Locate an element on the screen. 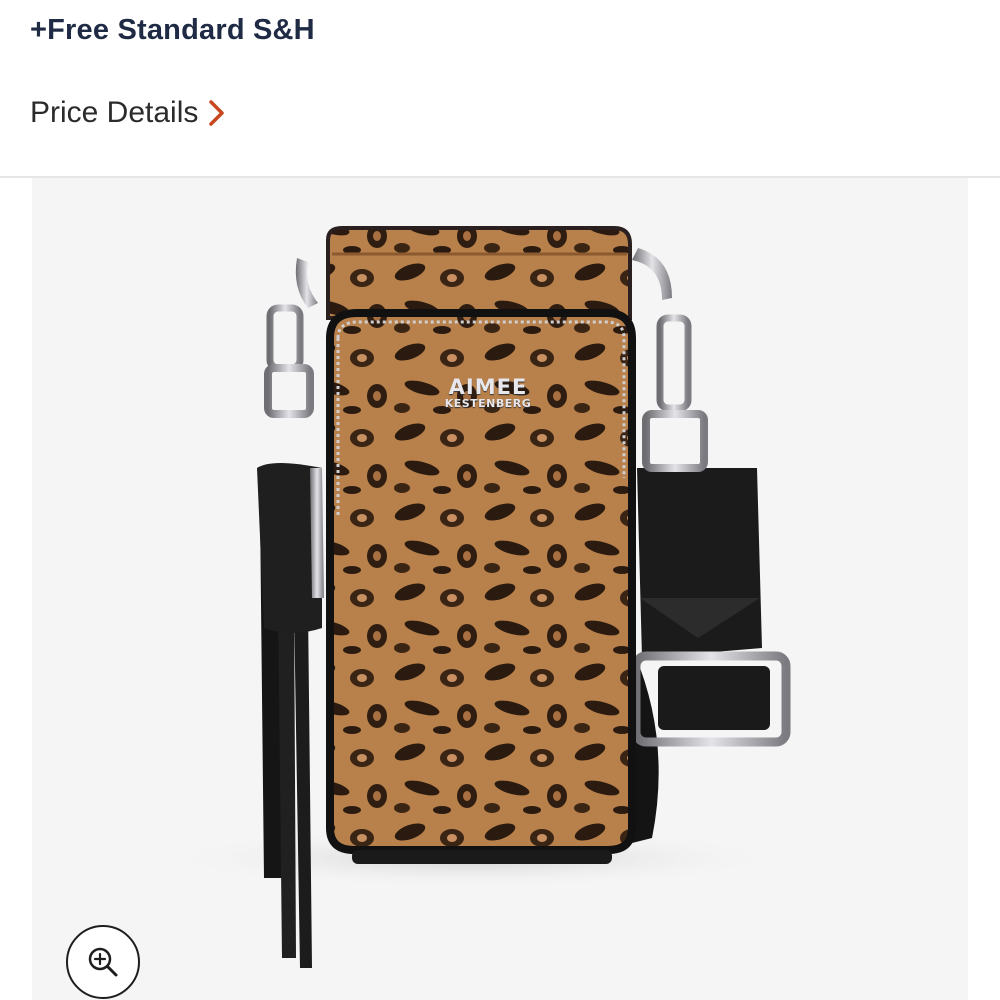  price-details-link: Price Details is located at coordinates (128, 113).